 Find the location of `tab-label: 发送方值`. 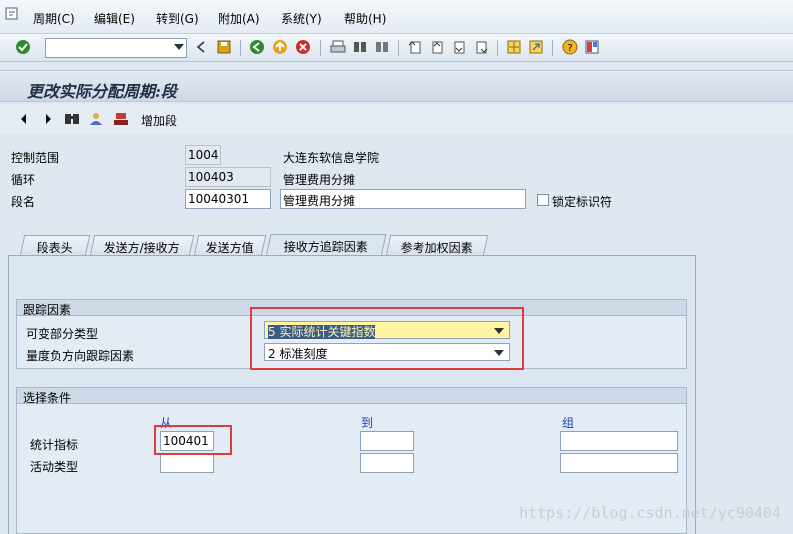

tab-label: 发送方值 is located at coordinates (229, 248).